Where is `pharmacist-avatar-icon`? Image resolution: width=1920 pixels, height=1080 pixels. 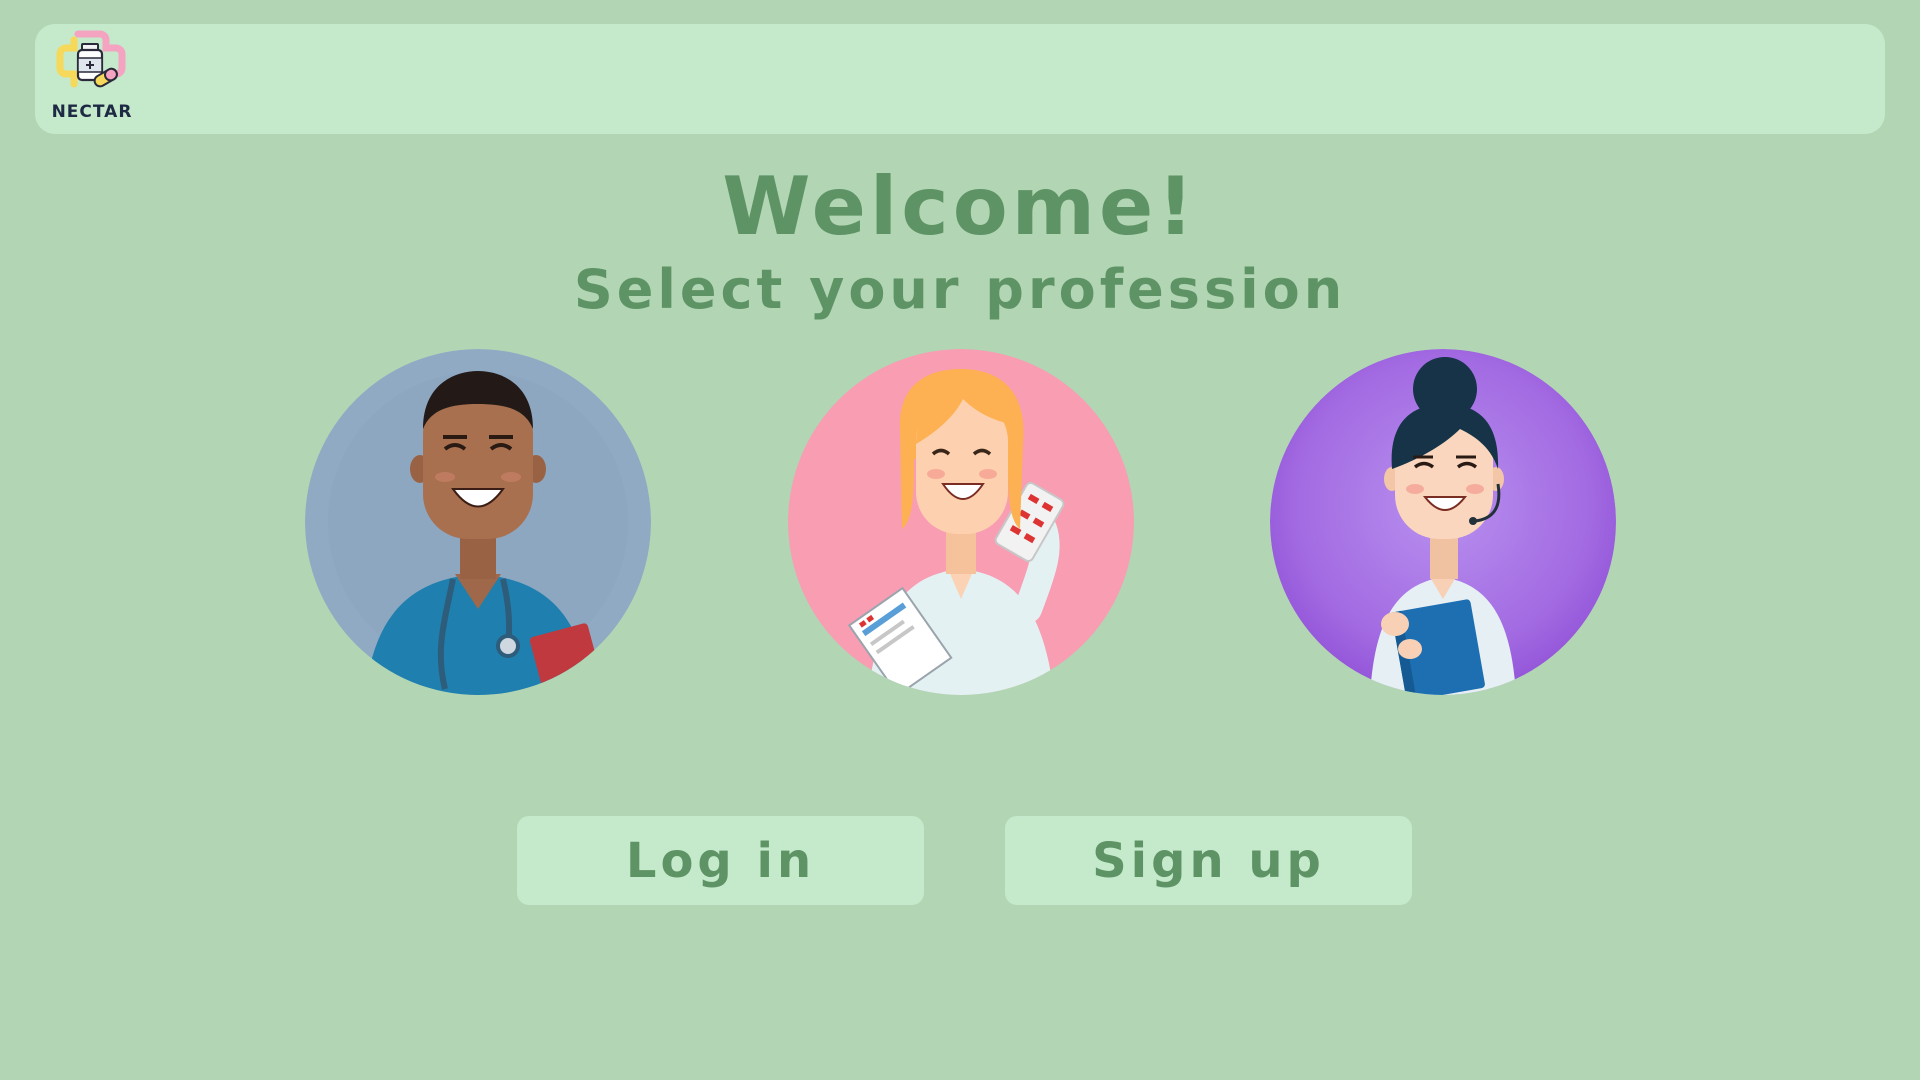 pharmacist-avatar-icon is located at coordinates (961, 522).